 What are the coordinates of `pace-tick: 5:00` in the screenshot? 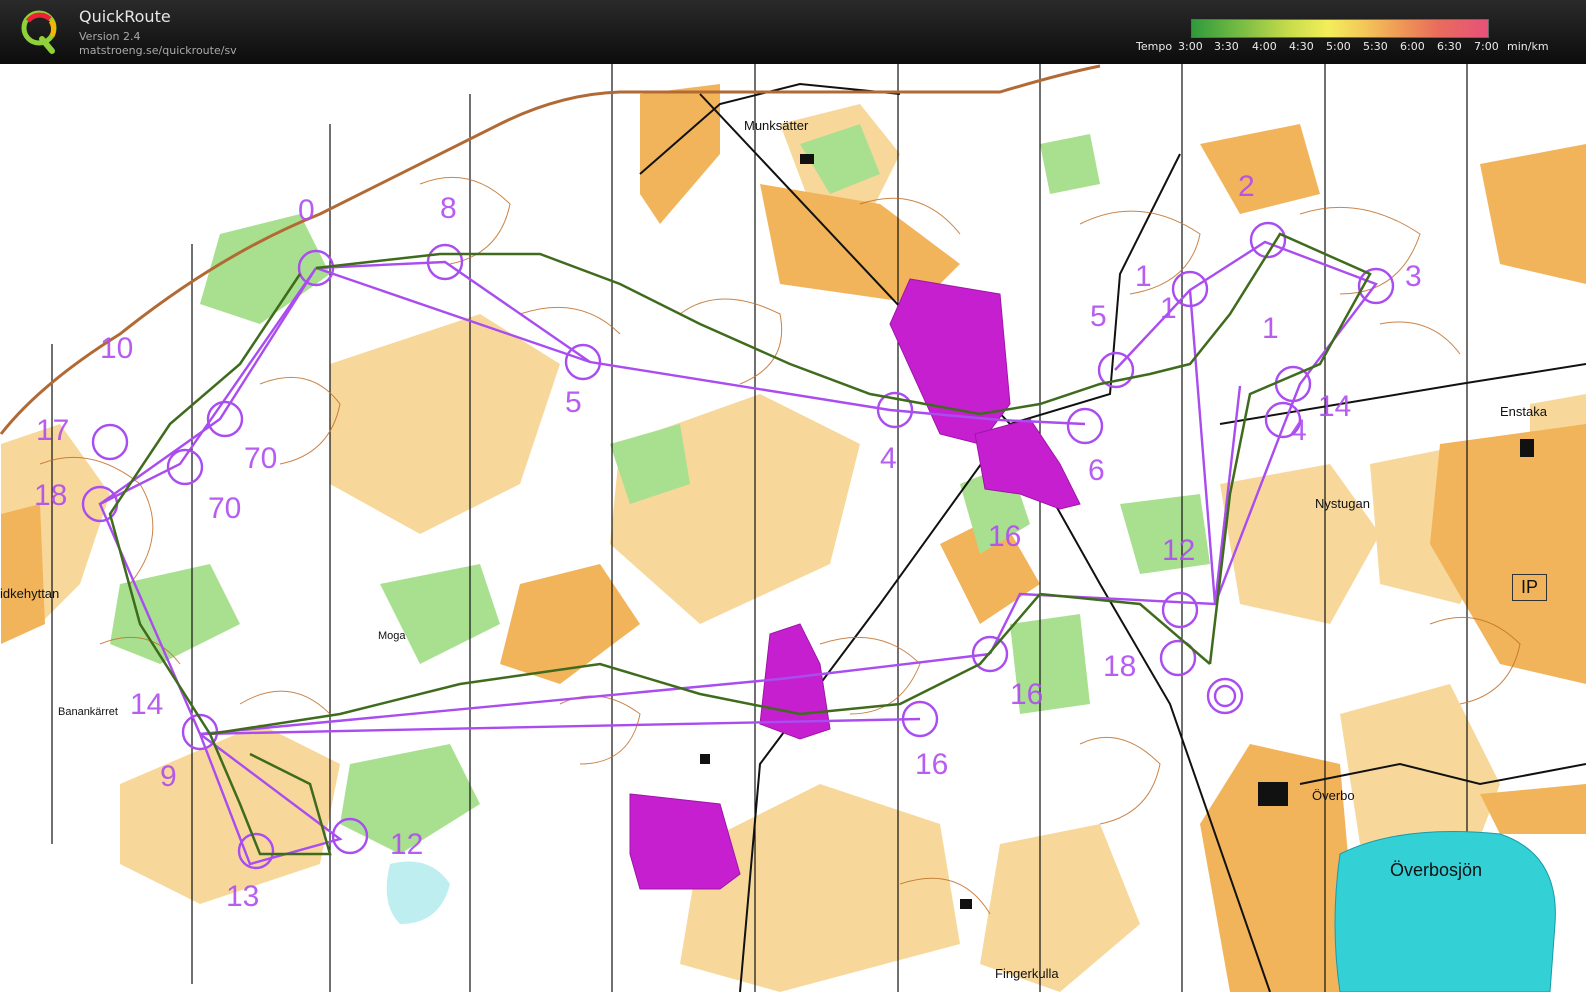 It's located at (1338, 46).